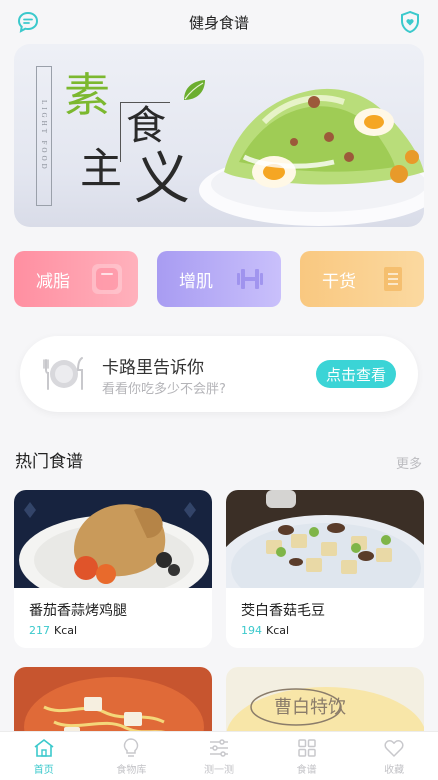 Image resolution: width=438 pixels, height=780 pixels. What do you see at coordinates (393, 279) in the screenshot?
I see `notebook-icon` at bounding box center [393, 279].